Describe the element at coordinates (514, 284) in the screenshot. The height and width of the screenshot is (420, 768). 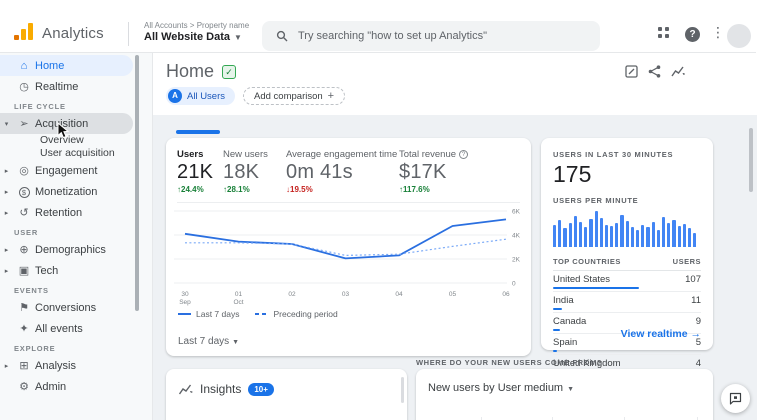
I see `svg-text: 0` at that location.